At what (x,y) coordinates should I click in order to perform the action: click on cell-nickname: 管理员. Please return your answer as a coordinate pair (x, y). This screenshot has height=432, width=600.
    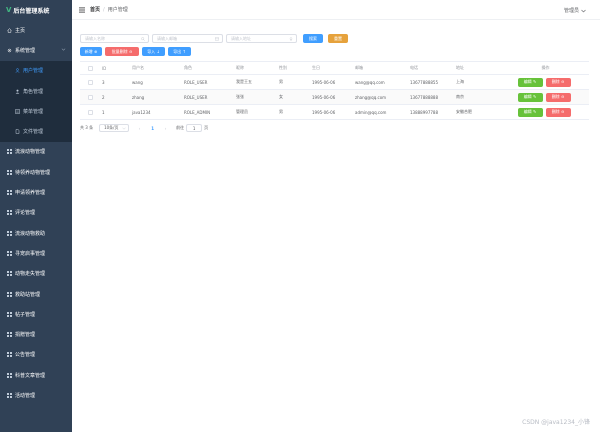
    Looking at the image, I should click on (242, 111).